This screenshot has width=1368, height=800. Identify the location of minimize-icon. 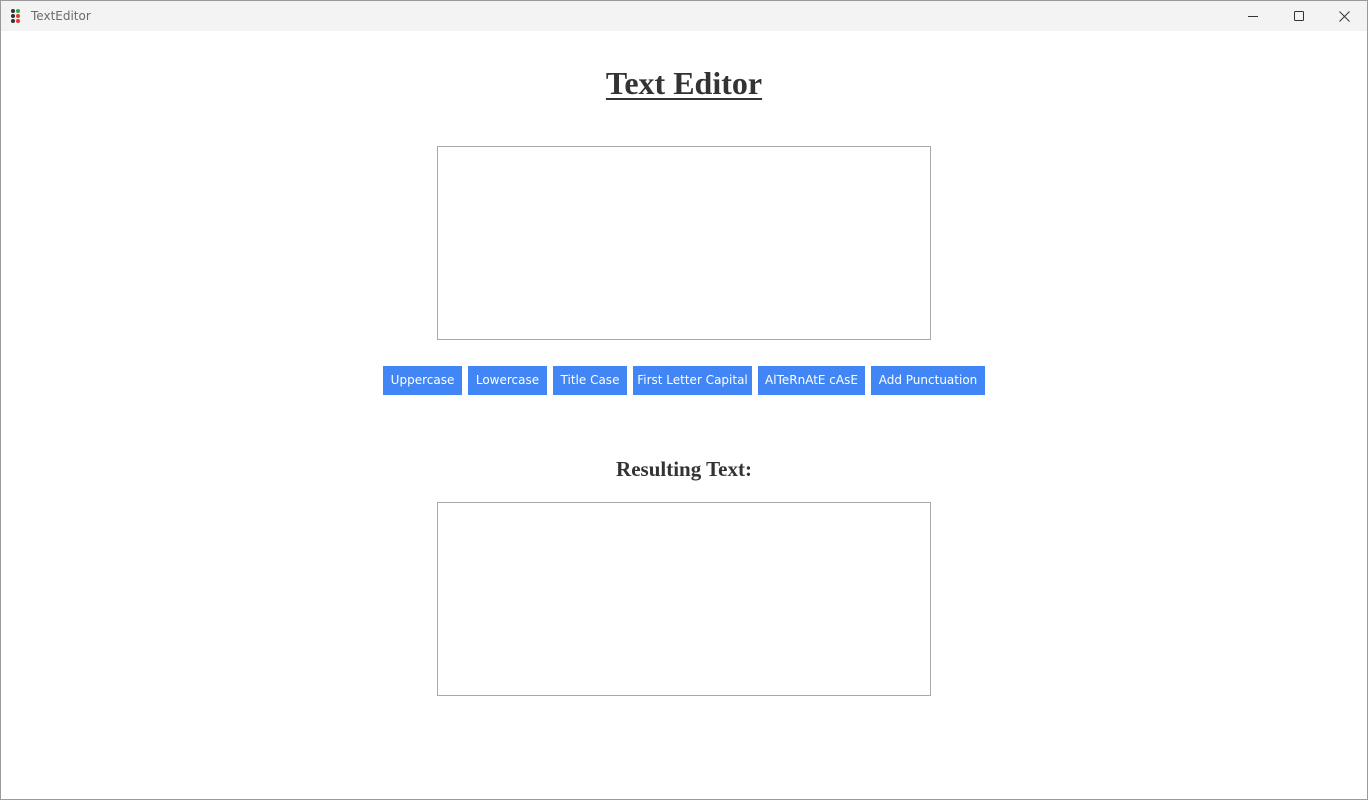
(1253, 16).